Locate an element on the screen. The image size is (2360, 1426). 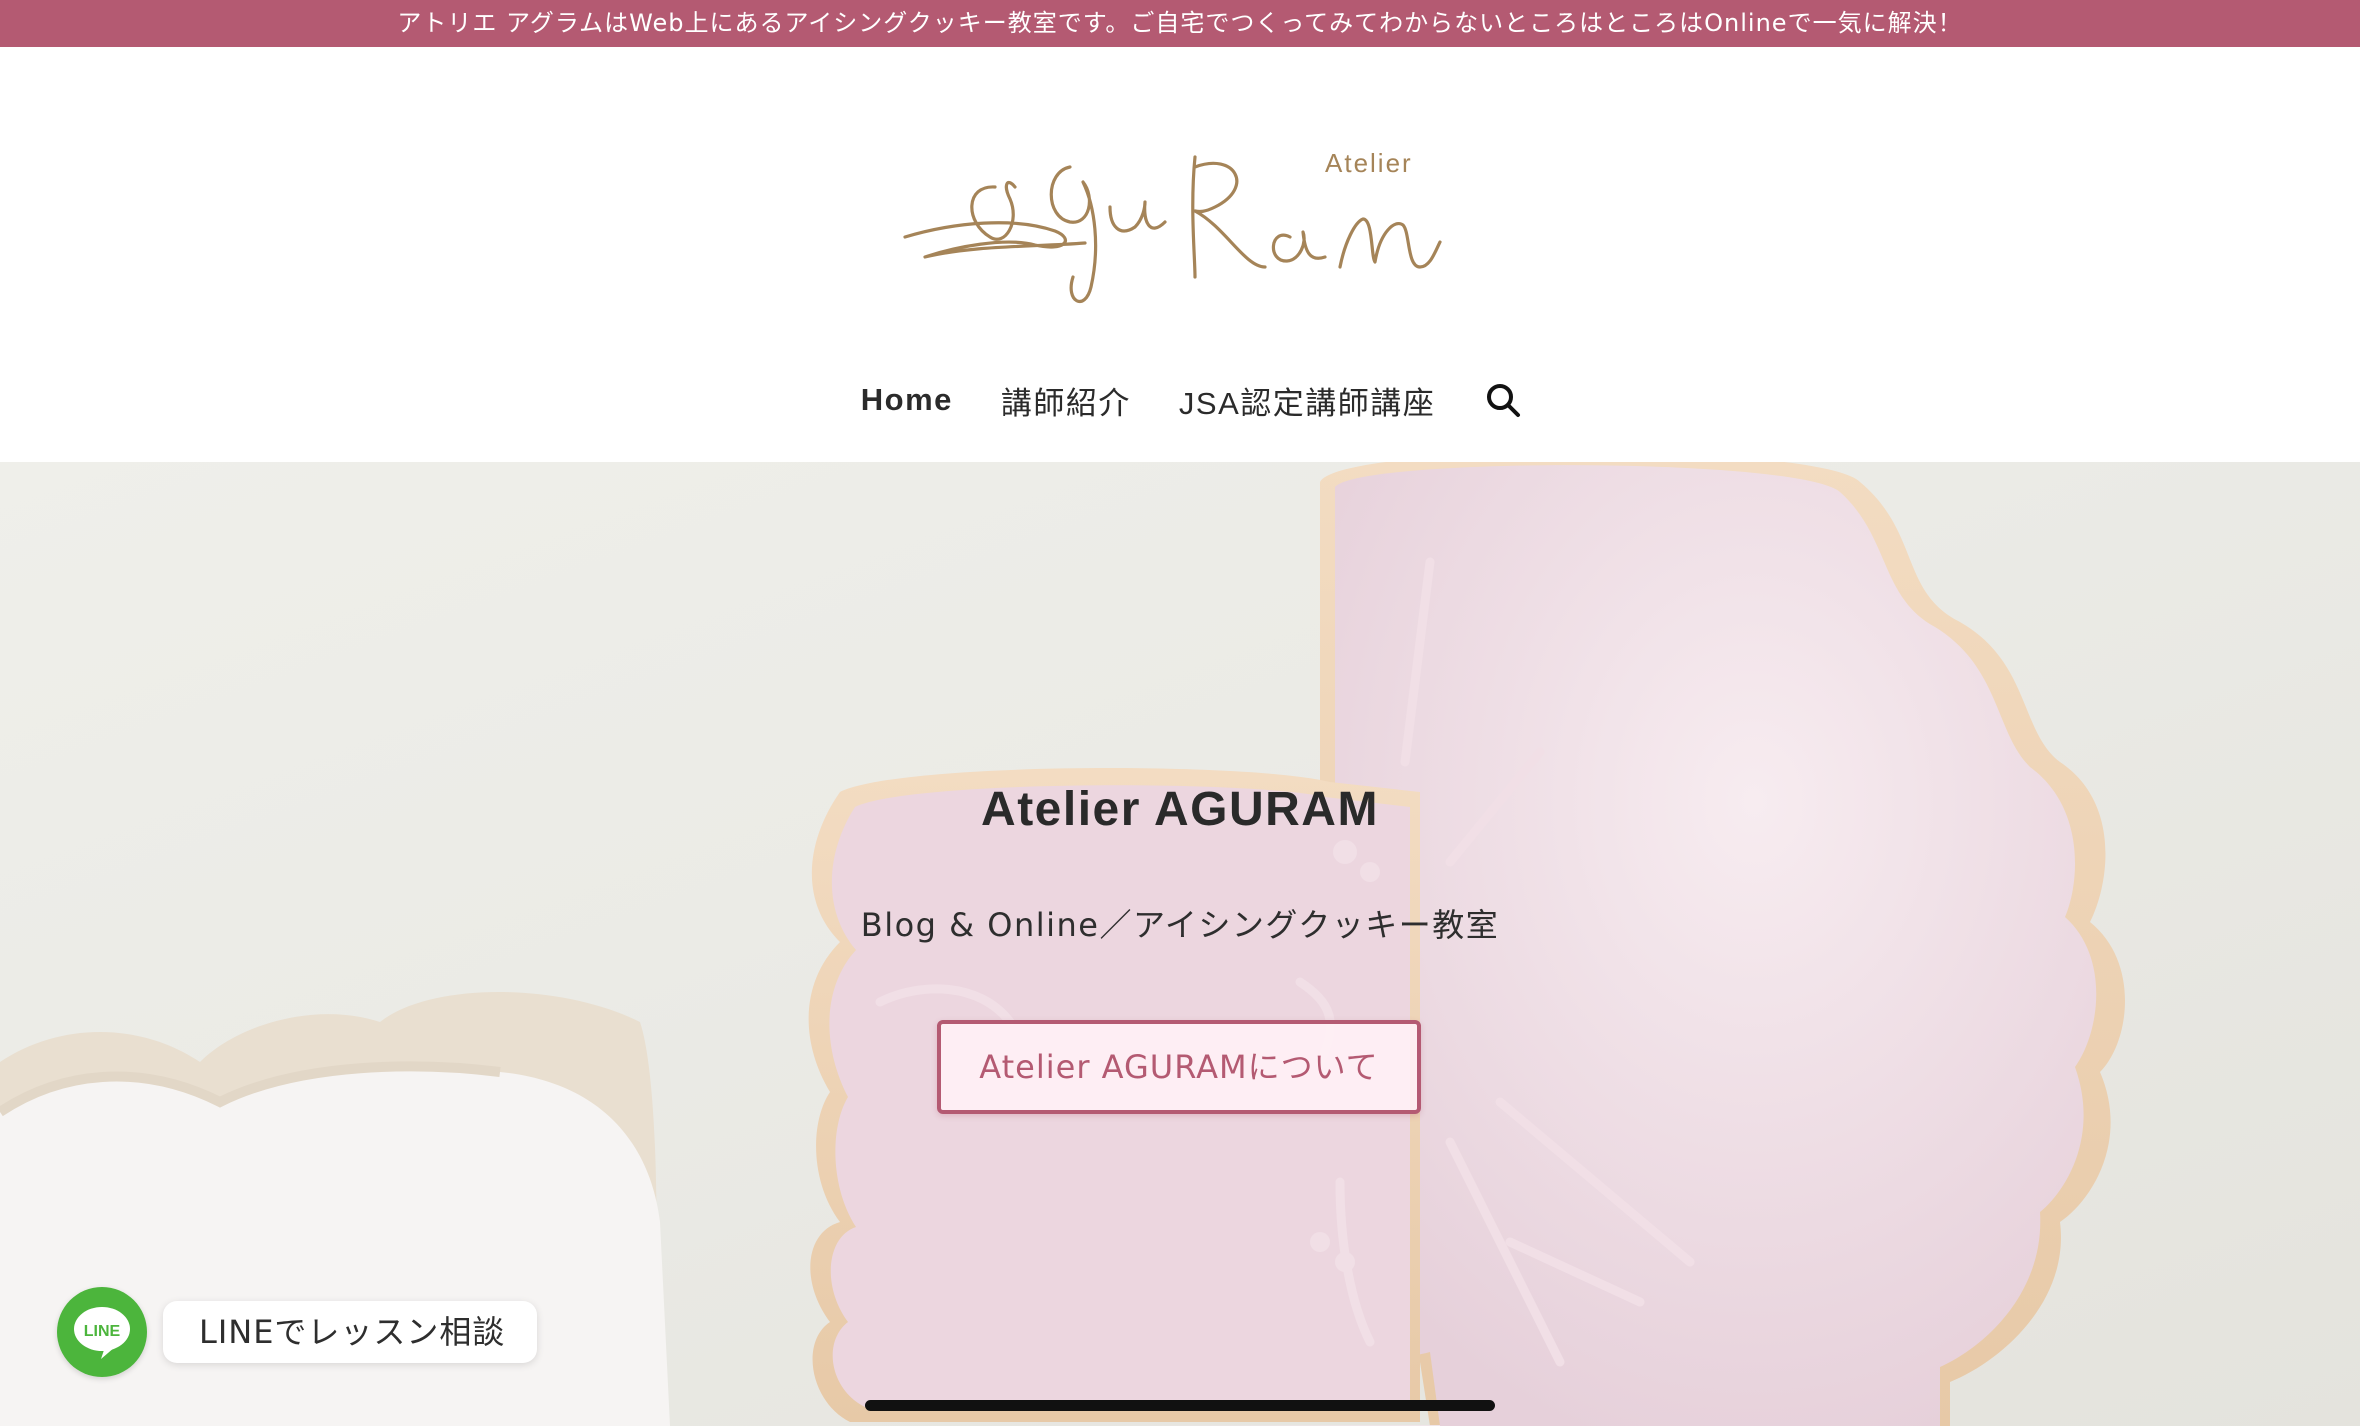
nav-item-home: Home is located at coordinates (907, 400).